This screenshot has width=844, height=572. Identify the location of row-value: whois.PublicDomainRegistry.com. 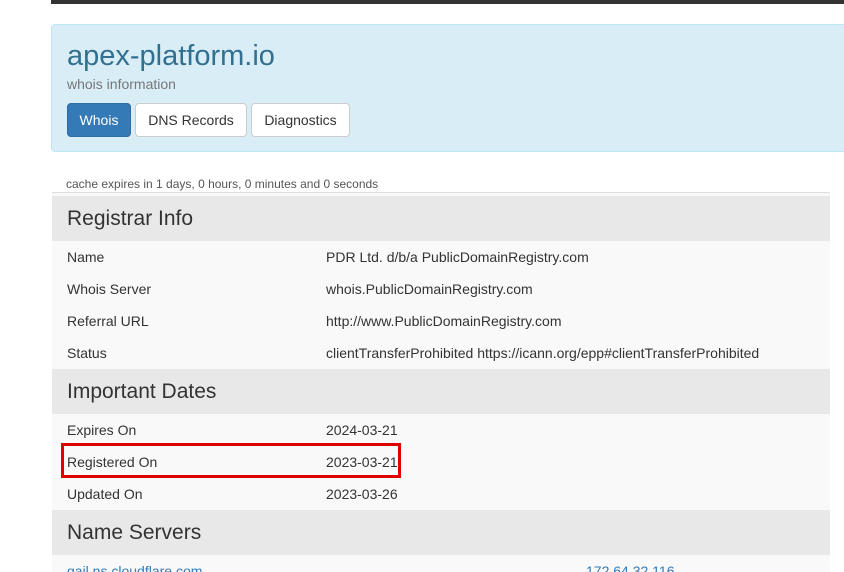
(429, 289).